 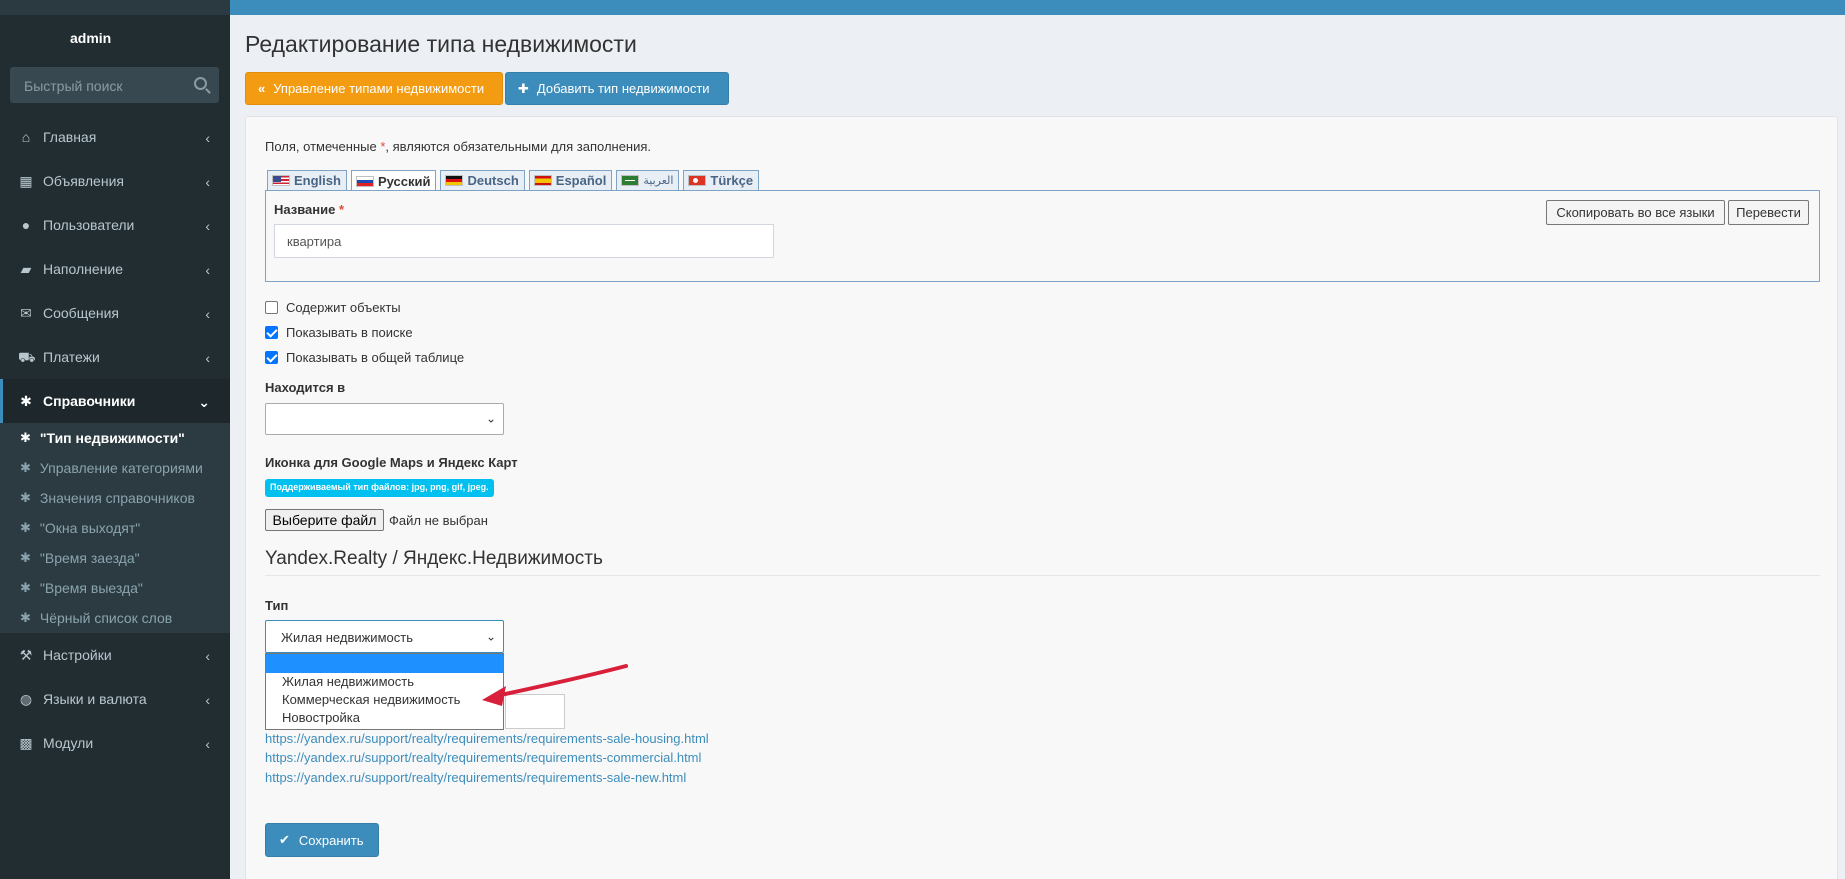 I want to click on sidebar-item-users: ● Пользователи ‹, so click(x=115, y=225).